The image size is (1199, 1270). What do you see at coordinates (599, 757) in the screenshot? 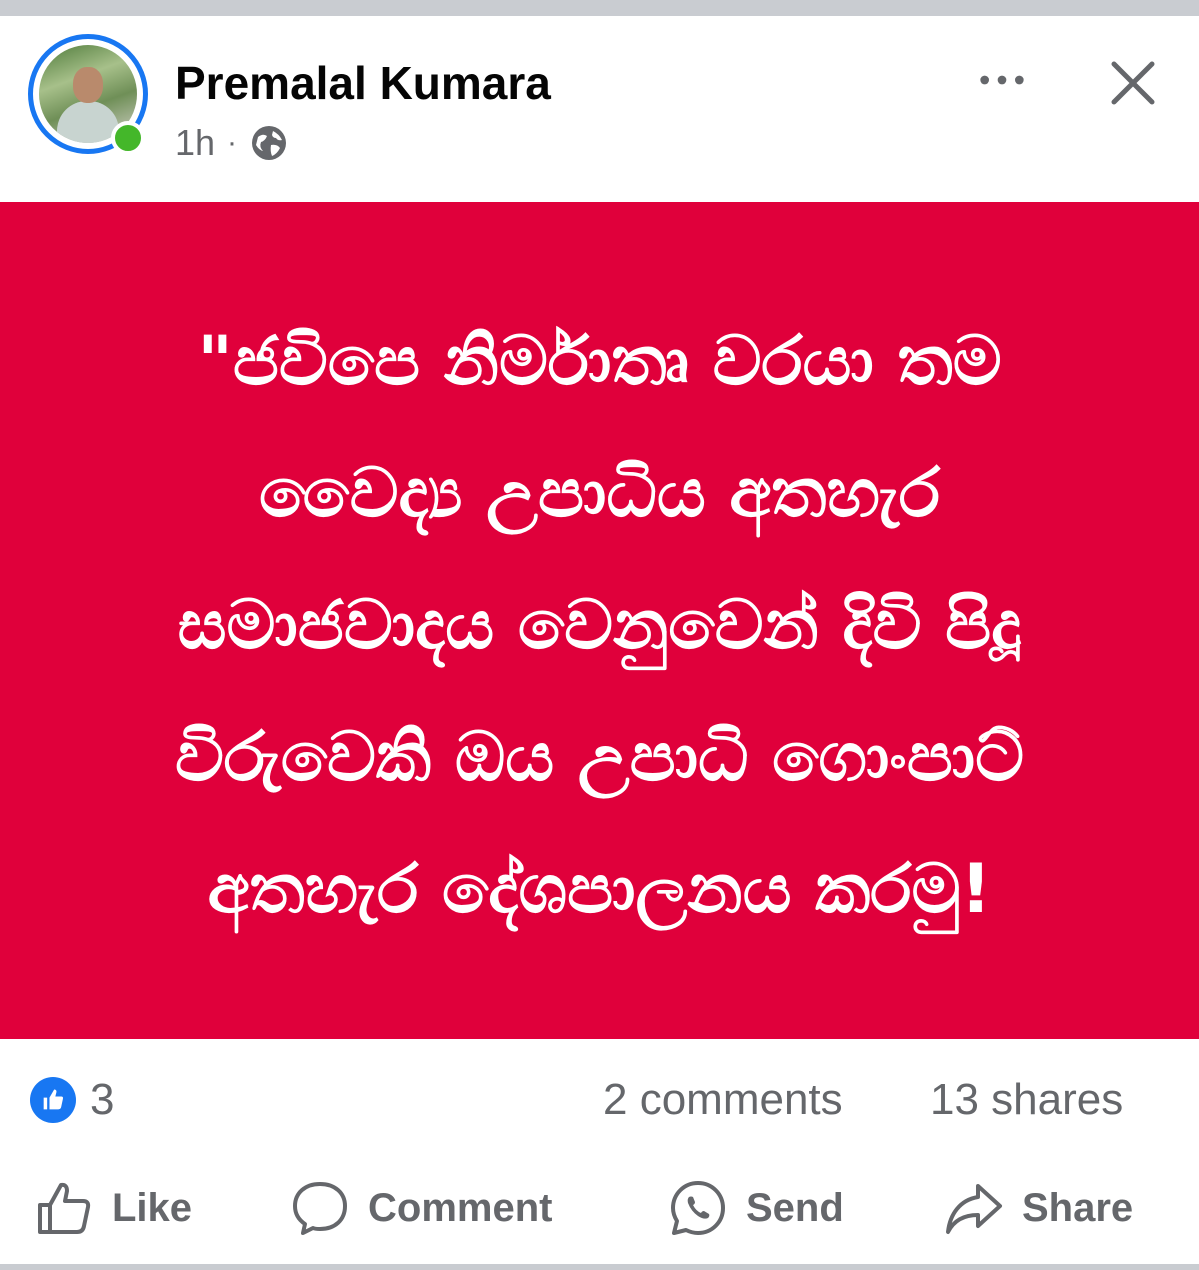
I see `post-text-line: විරුවෙකි ඔය උපාධි ගොංපාට්` at bounding box center [599, 757].